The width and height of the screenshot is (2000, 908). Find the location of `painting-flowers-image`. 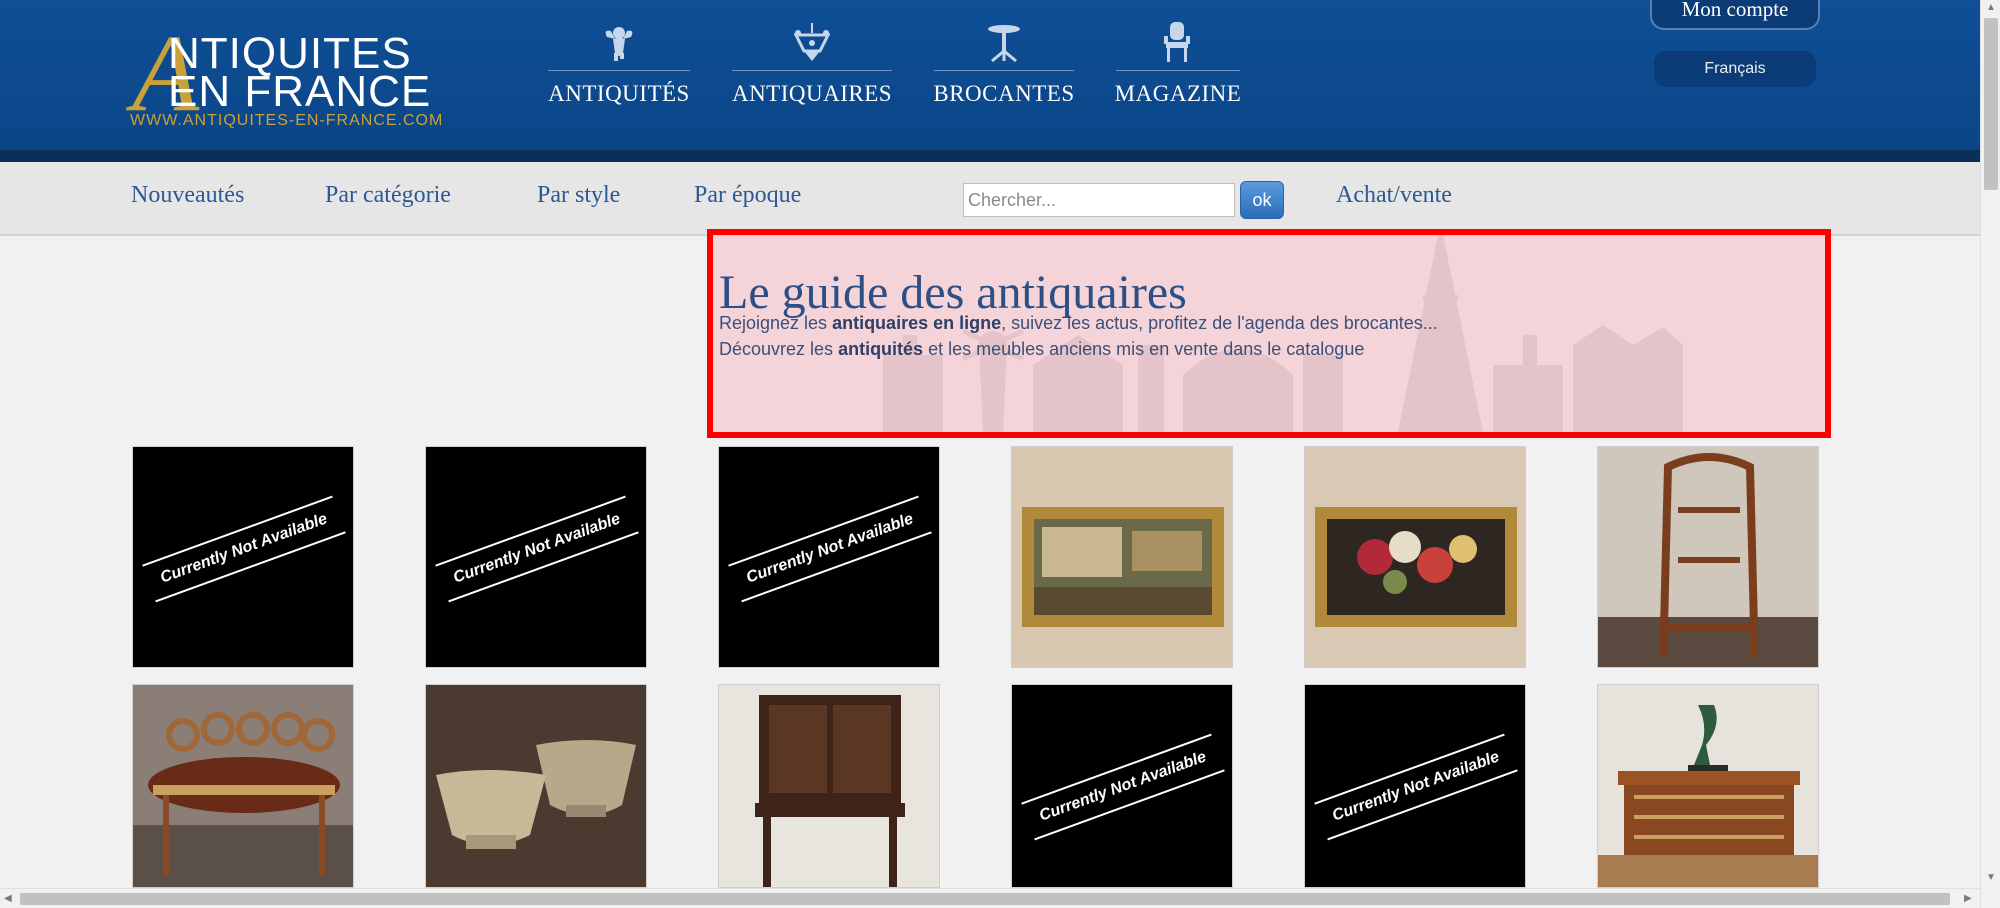

painting-flowers-image is located at coordinates (1415, 557).